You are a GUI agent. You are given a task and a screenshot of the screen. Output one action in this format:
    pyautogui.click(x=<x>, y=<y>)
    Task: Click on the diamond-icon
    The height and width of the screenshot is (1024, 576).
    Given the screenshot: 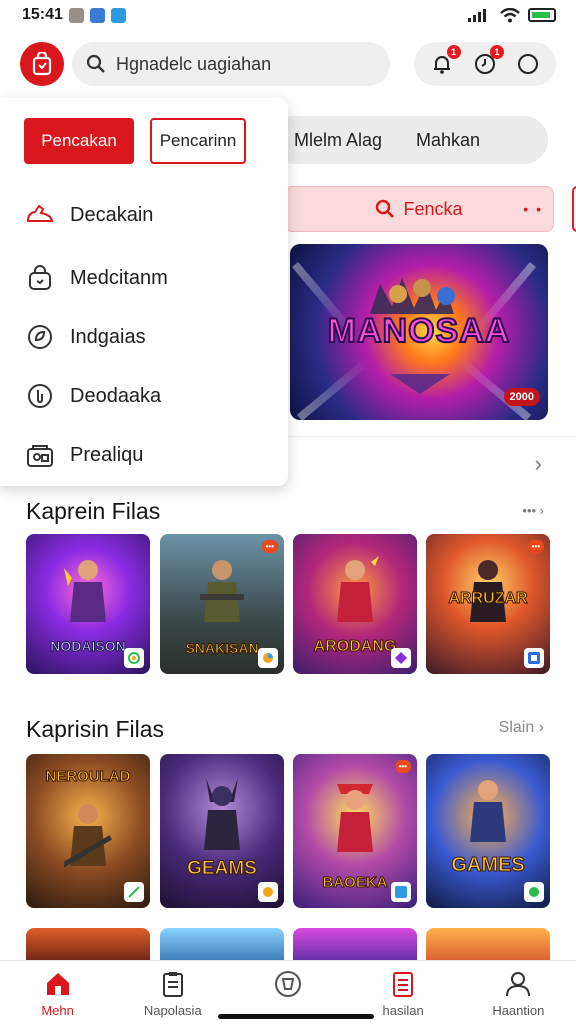 What is the action you would take?
    pyautogui.click(x=401, y=658)
    